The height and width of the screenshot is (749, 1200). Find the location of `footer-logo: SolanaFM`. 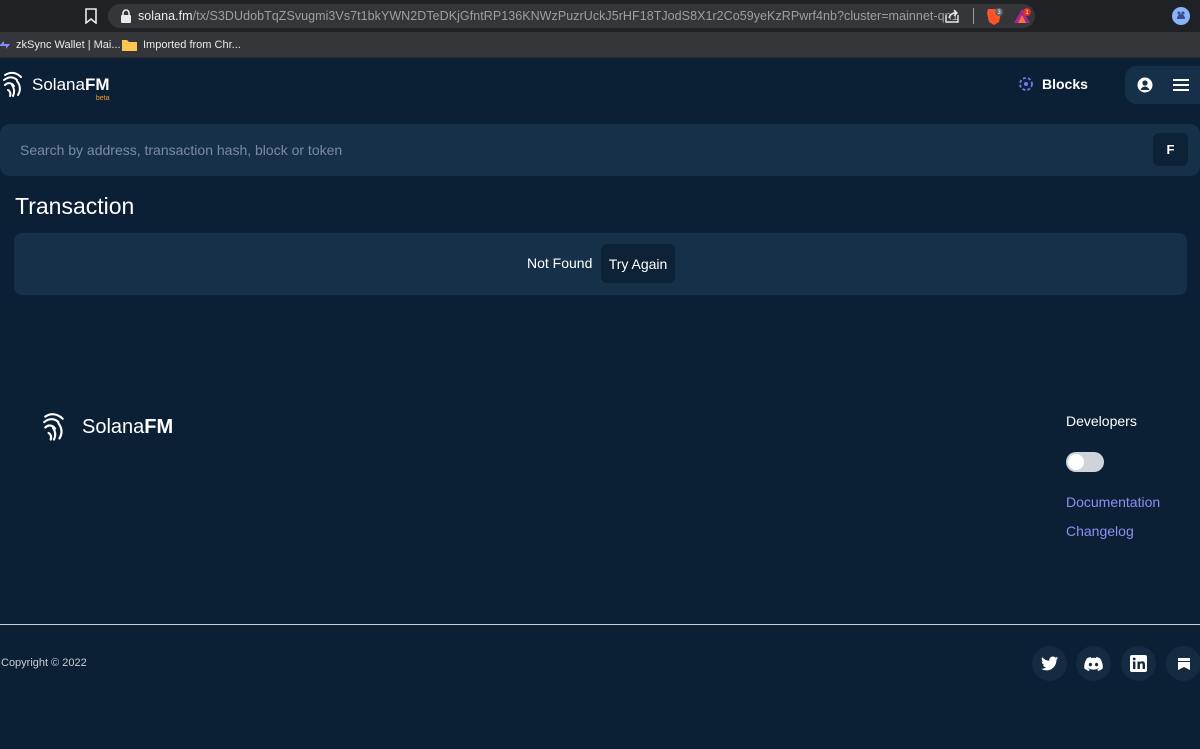

footer-logo: SolanaFM is located at coordinates (107, 427).